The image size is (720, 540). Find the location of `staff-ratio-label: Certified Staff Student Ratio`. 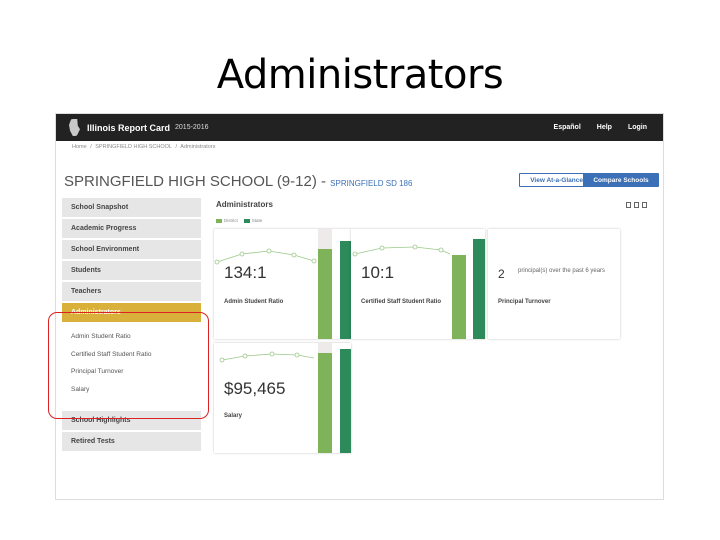

staff-ratio-label: Certified Staff Student Ratio is located at coordinates (401, 302).